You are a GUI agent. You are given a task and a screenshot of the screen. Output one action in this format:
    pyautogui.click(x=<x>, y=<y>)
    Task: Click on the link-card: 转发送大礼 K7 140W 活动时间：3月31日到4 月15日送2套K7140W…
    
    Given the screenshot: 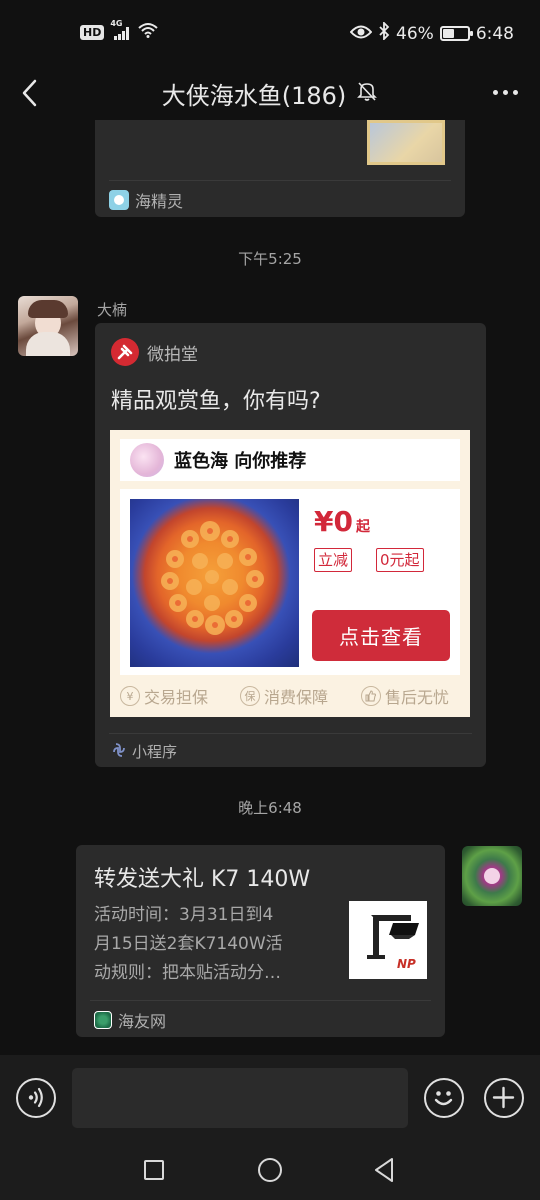 What is the action you would take?
    pyautogui.click(x=260, y=941)
    